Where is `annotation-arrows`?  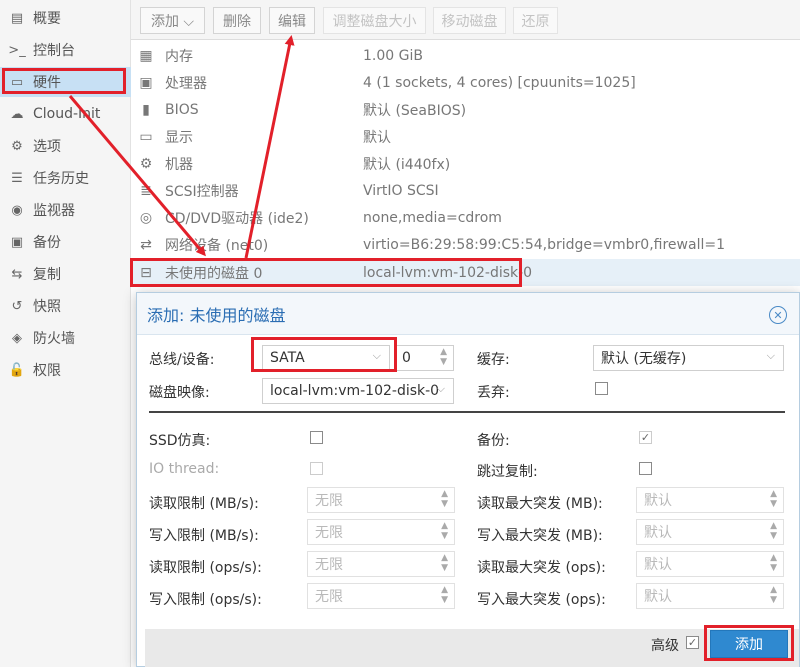
annotation-arrows is located at coordinates (181, 147).